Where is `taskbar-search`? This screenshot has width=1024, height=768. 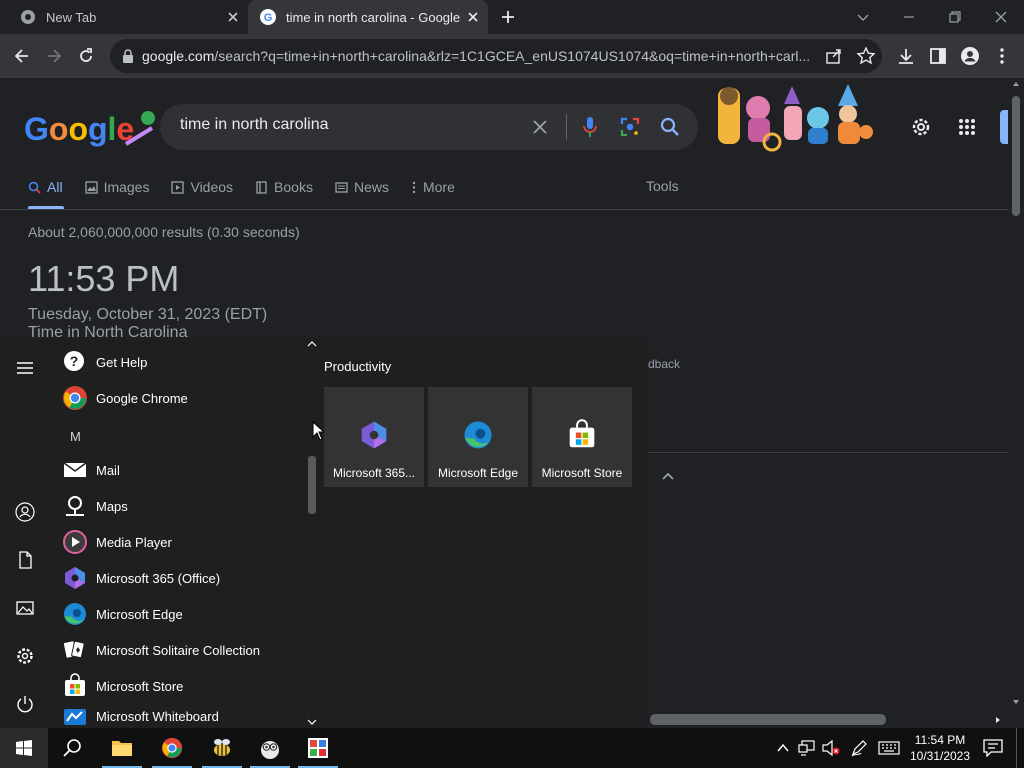 taskbar-search is located at coordinates (72, 748).